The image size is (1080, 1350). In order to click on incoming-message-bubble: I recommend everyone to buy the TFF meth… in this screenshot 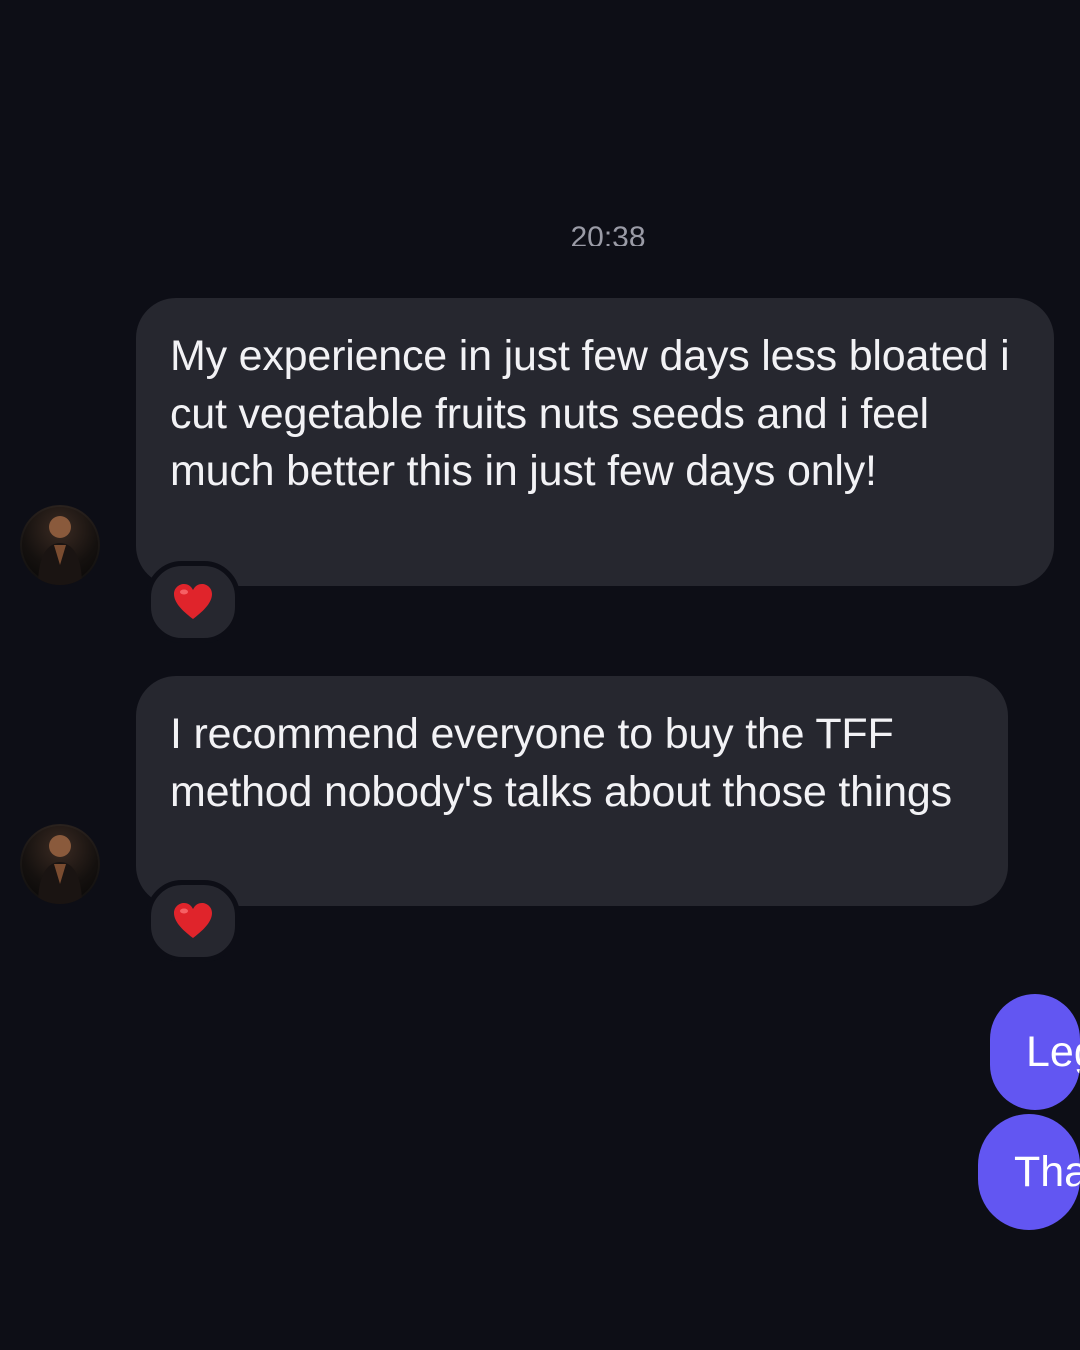, I will do `click(572, 791)`.